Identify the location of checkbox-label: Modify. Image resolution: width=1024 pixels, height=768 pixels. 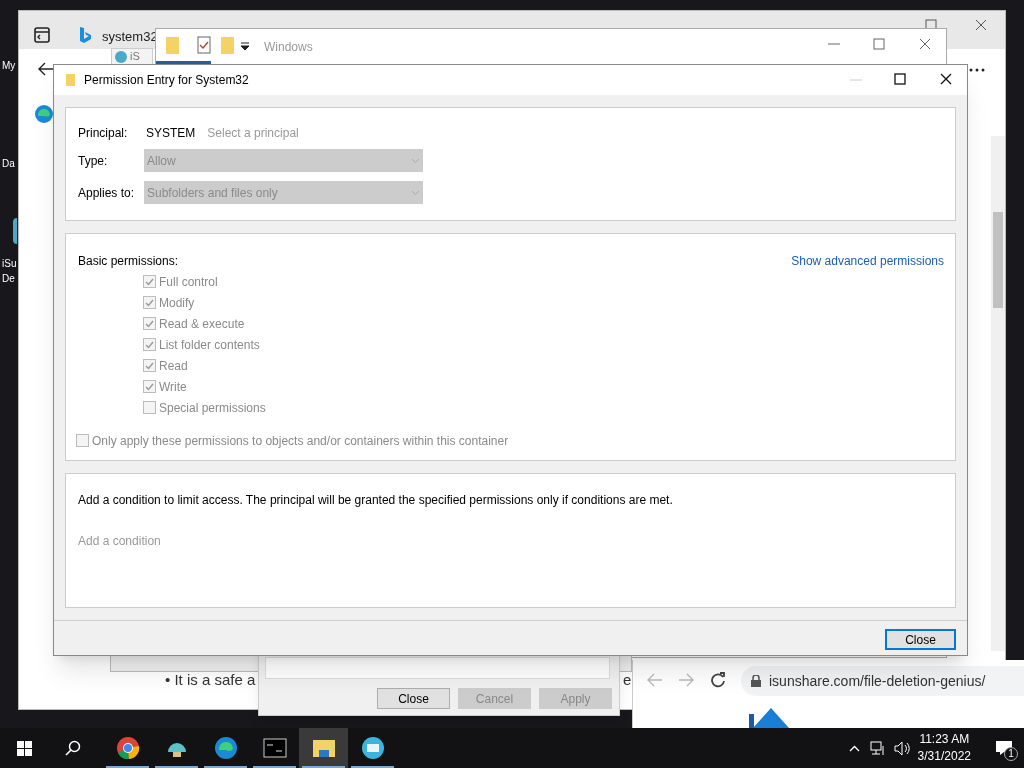
(177, 303).